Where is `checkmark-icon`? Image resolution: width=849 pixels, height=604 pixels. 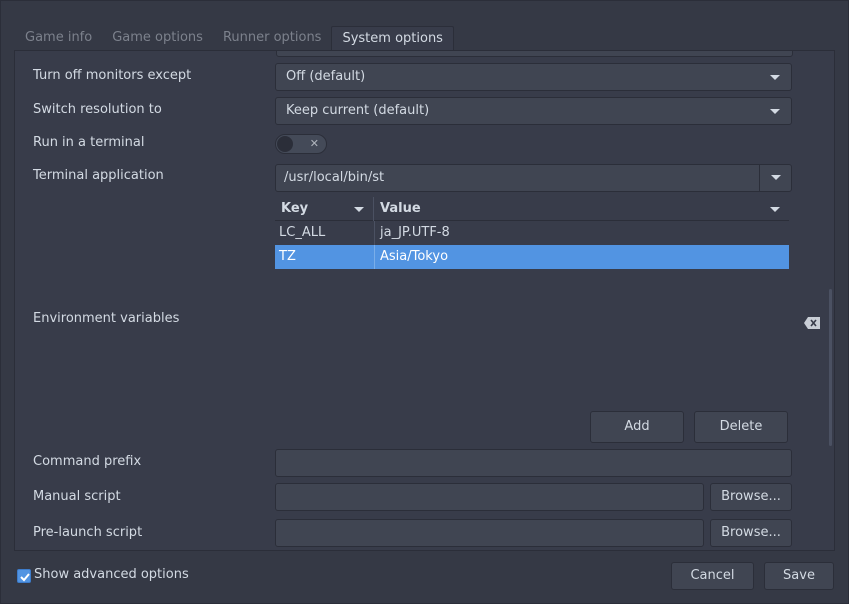 checkmark-icon is located at coordinates (25, 577).